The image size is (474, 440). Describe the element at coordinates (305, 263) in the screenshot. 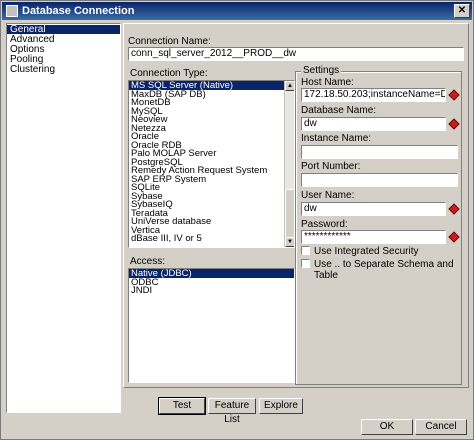

I see `separate-schema-checkbox` at that location.